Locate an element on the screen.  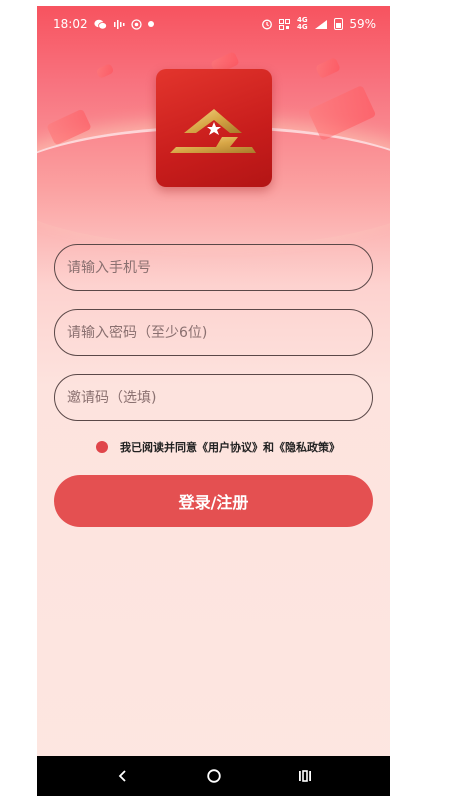
status-time: 18:02 is located at coordinates (70, 24).